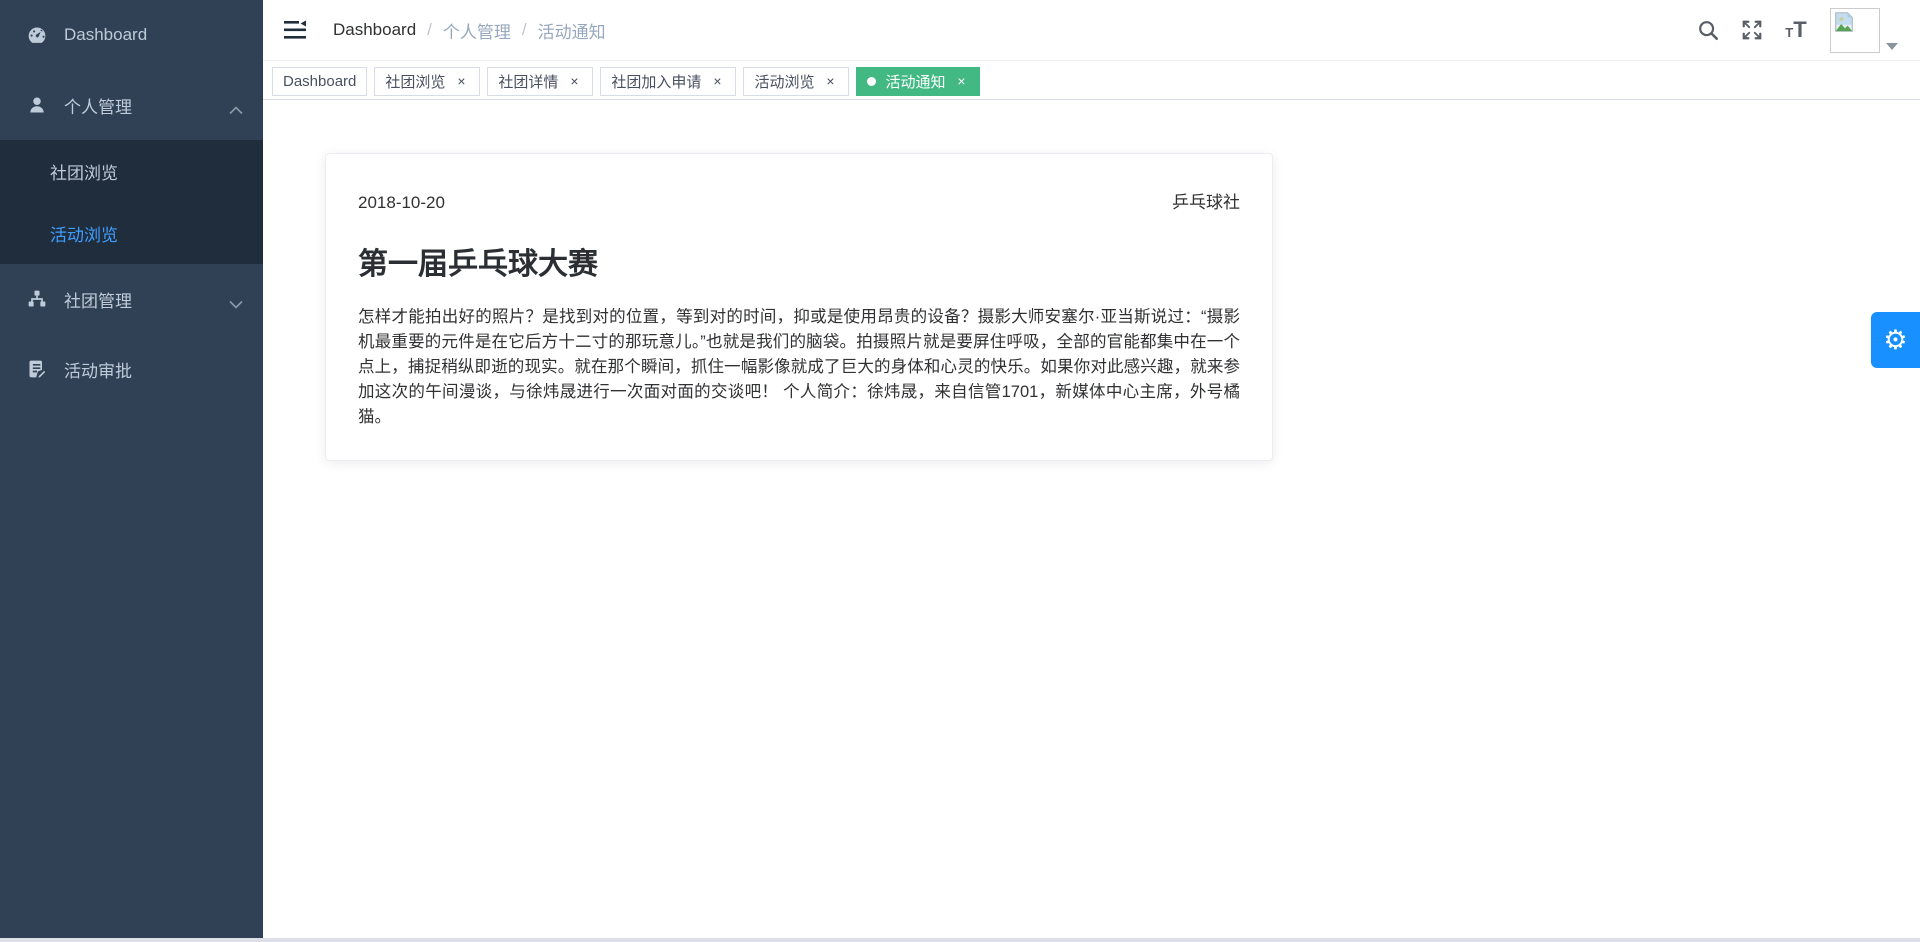 The height and width of the screenshot is (942, 1920). I want to click on caret-down-icon, so click(1892, 46).